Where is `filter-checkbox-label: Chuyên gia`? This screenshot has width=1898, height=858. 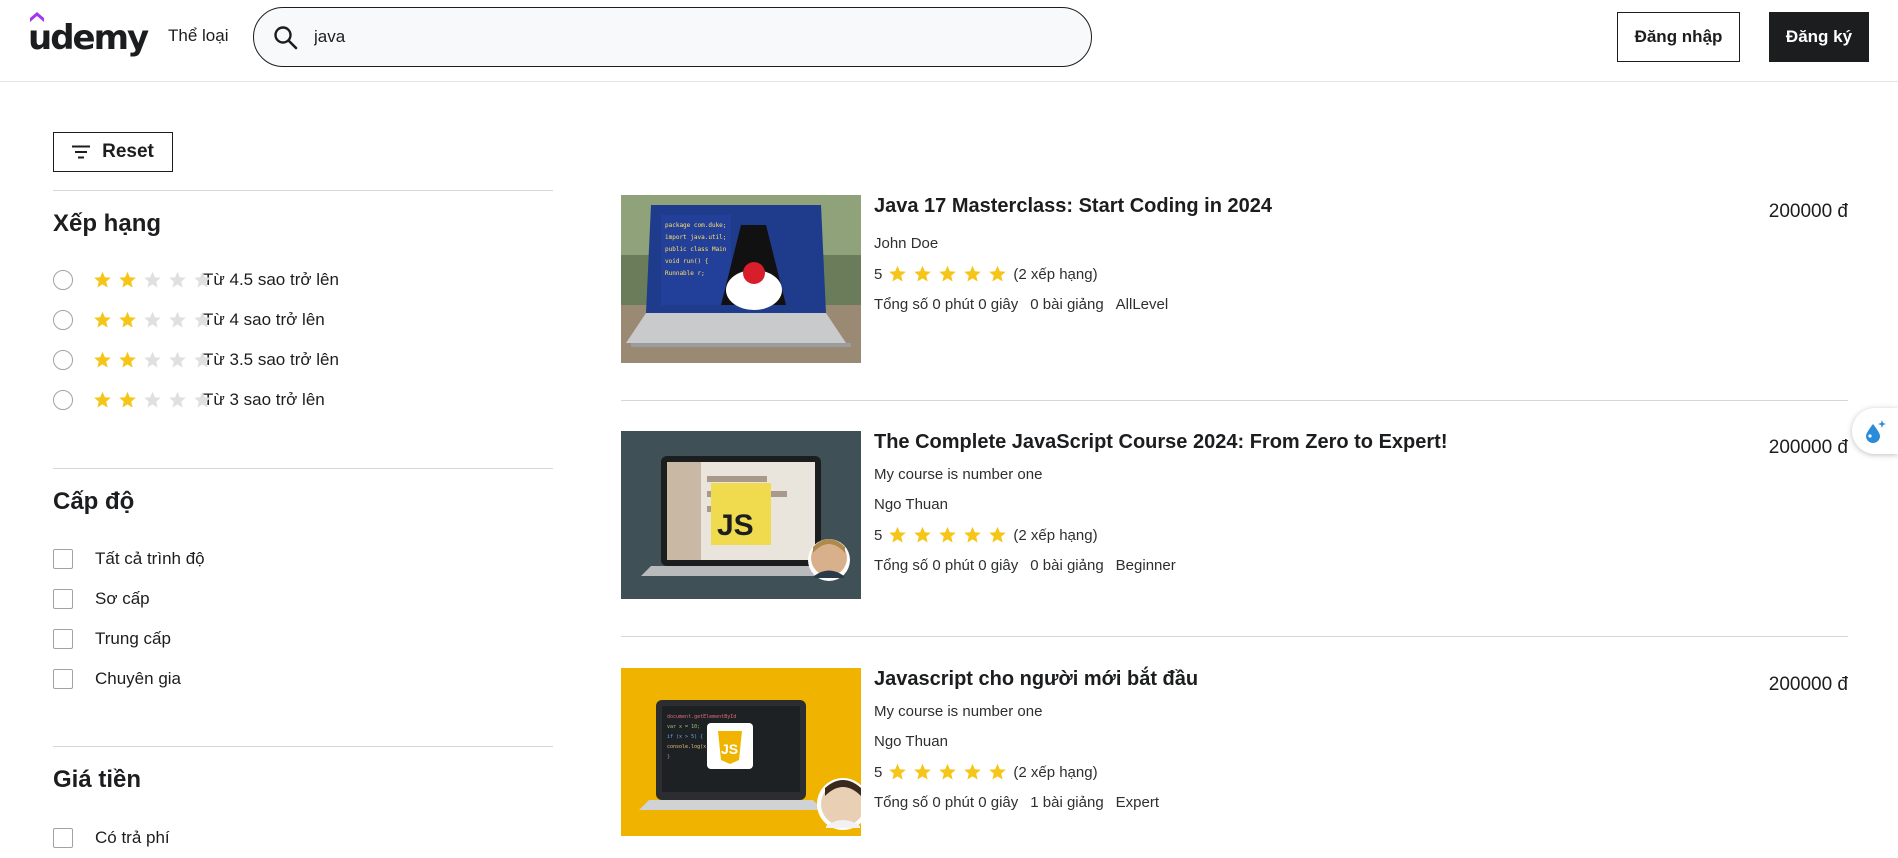 filter-checkbox-label: Chuyên gia is located at coordinates (138, 678).